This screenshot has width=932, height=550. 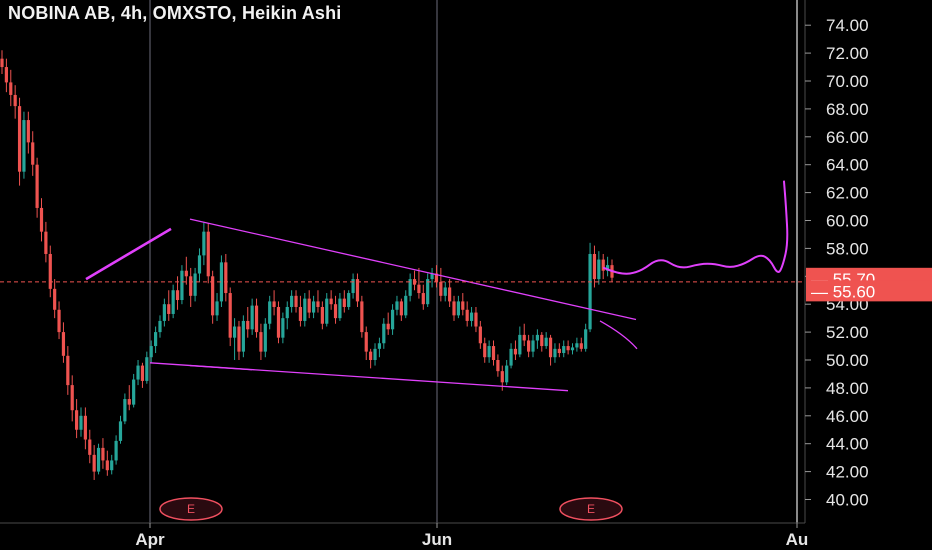 What do you see at coordinates (847, 500) in the screenshot?
I see `price-tick-label: 40.00` at bounding box center [847, 500].